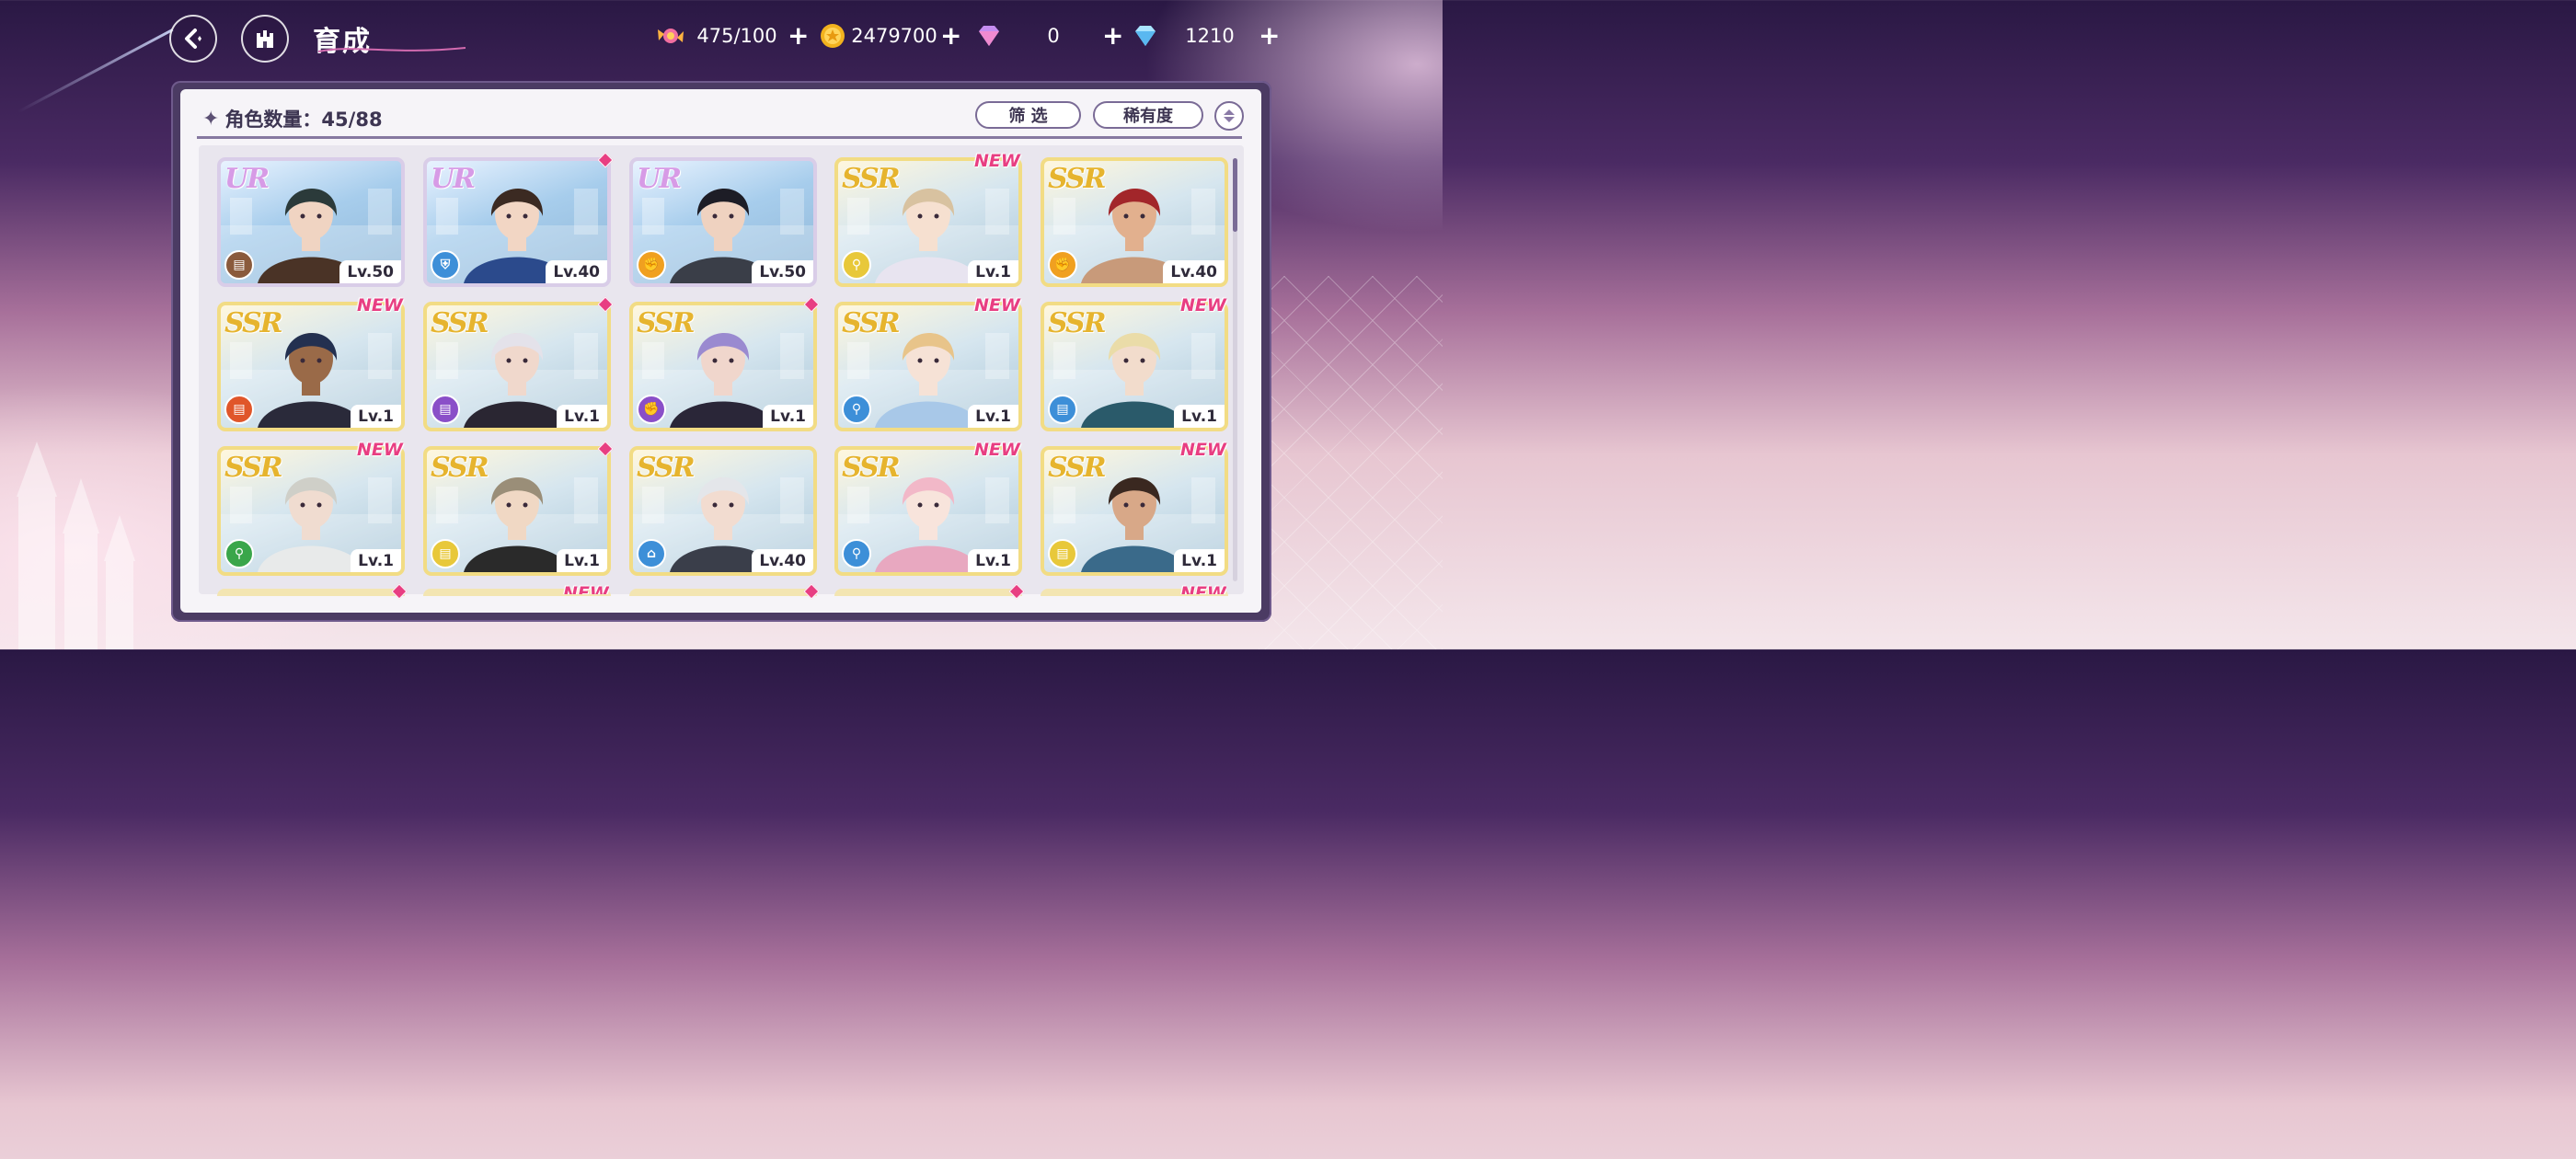  I want to click on title-underline-decoration, so click(392, 49).